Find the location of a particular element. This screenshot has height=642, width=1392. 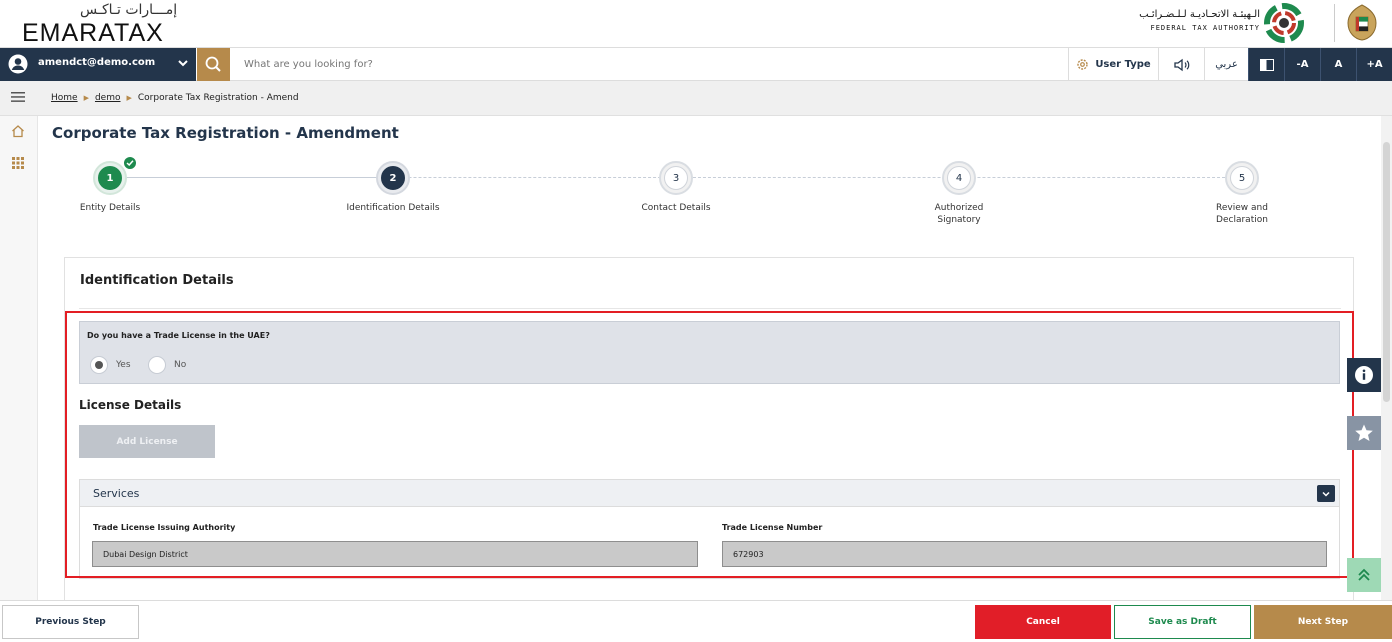

star-icon is located at coordinates (1364, 432).